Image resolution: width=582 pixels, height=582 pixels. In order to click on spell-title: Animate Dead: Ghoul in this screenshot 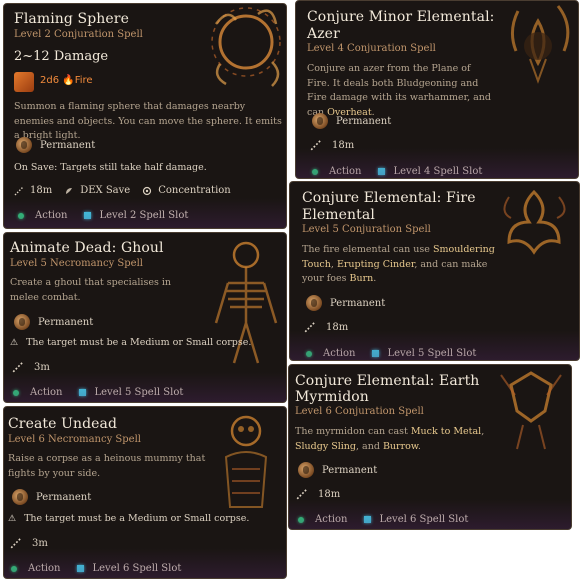, I will do `click(87, 248)`.